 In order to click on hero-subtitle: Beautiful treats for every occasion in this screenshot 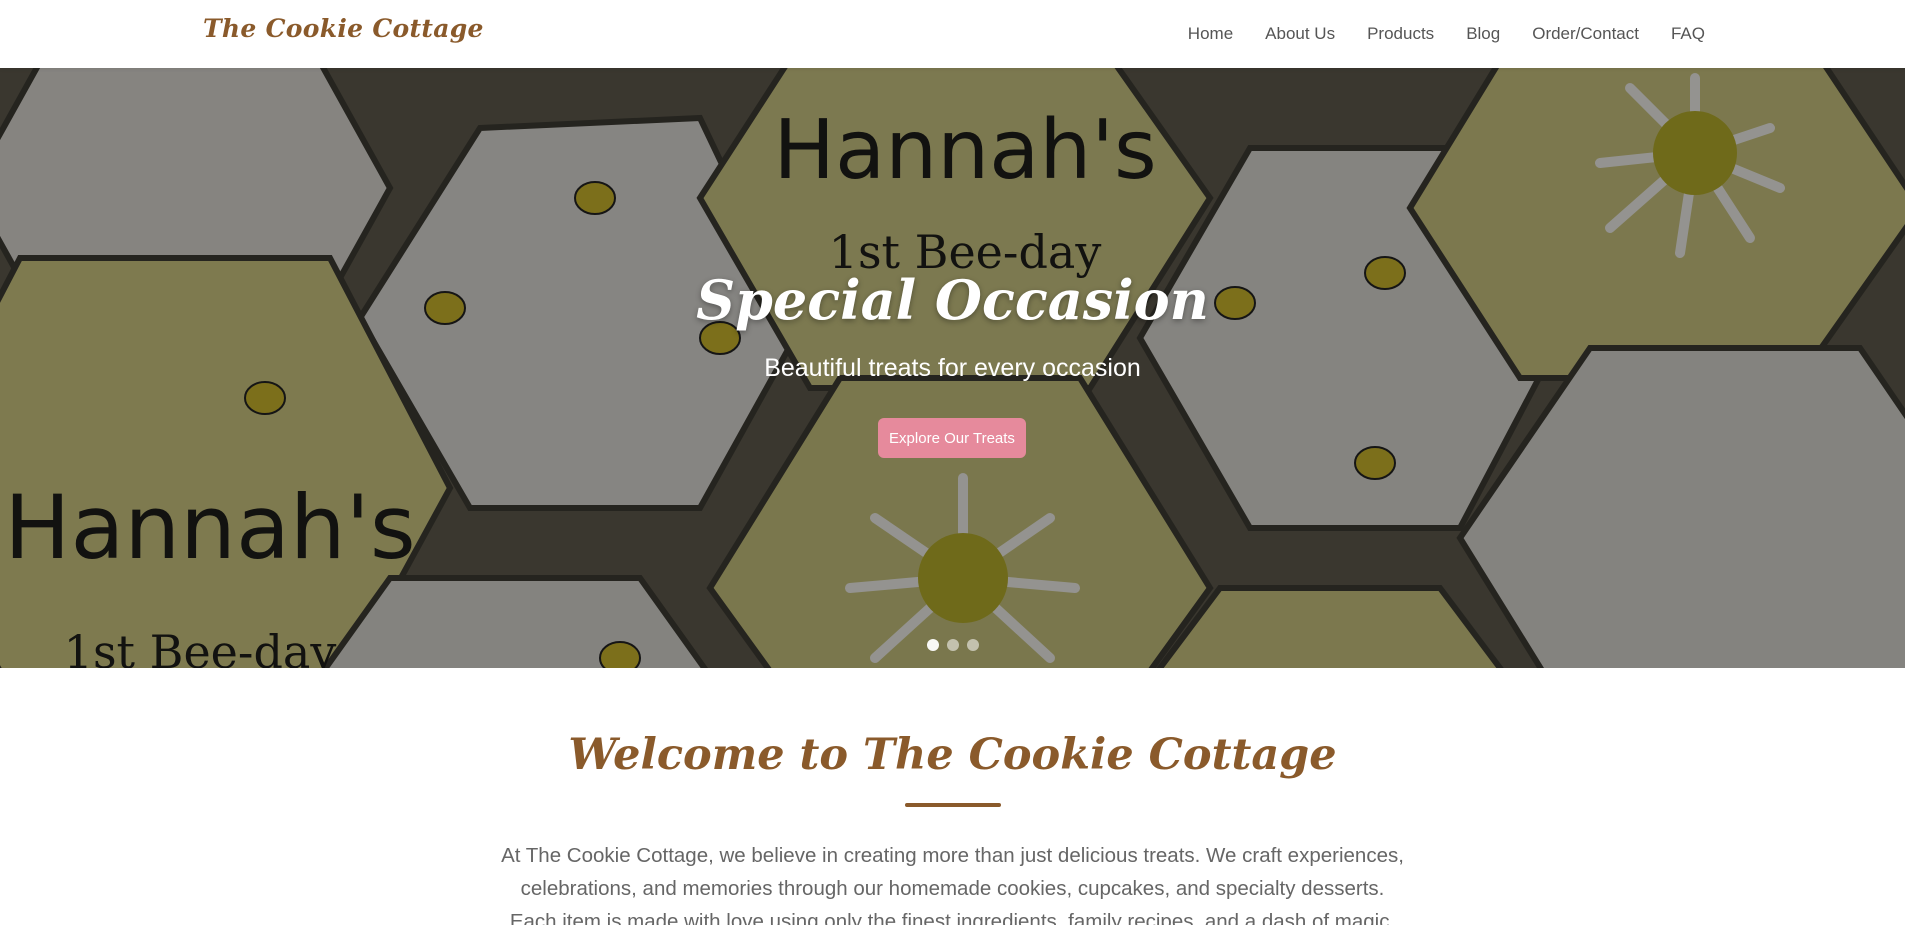, I will do `click(952, 368)`.